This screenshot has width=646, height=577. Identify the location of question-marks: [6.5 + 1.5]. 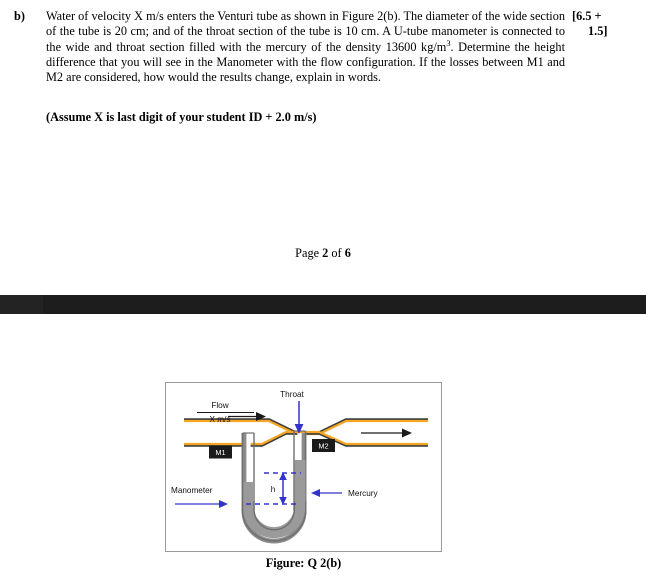
(606, 24).